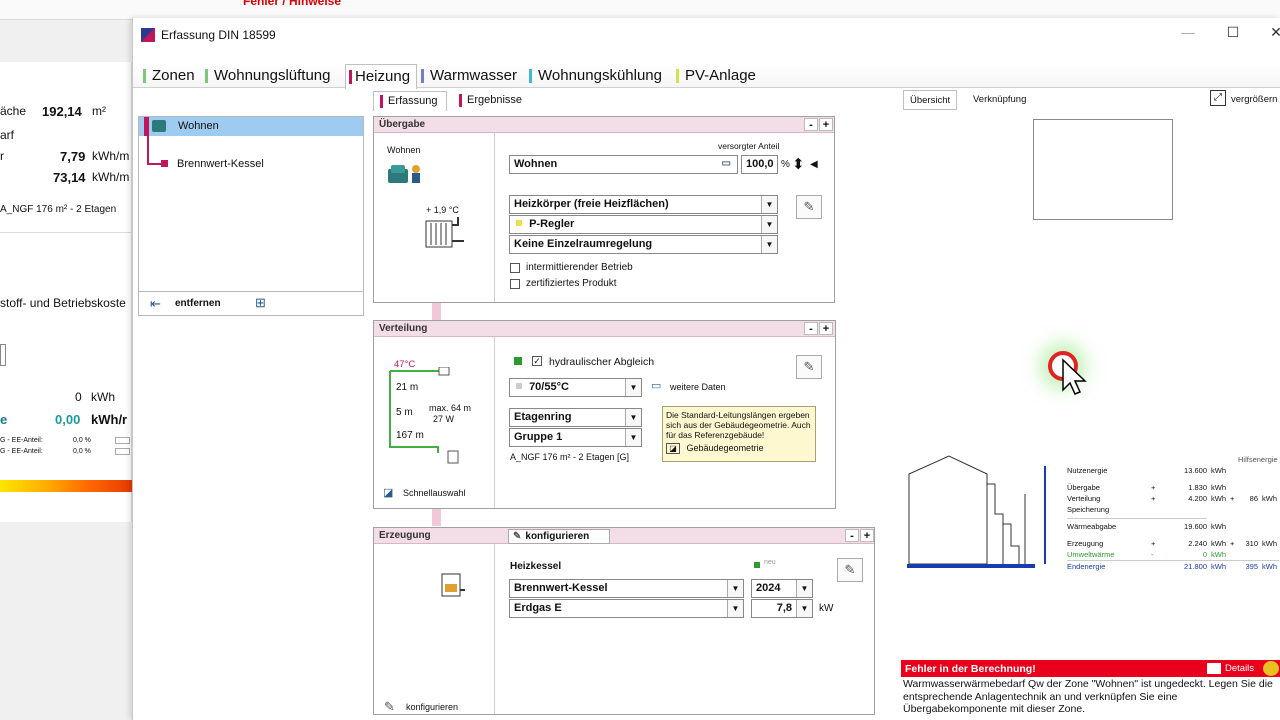  I want to click on regler-select: P-Regler ▼, so click(643, 224).